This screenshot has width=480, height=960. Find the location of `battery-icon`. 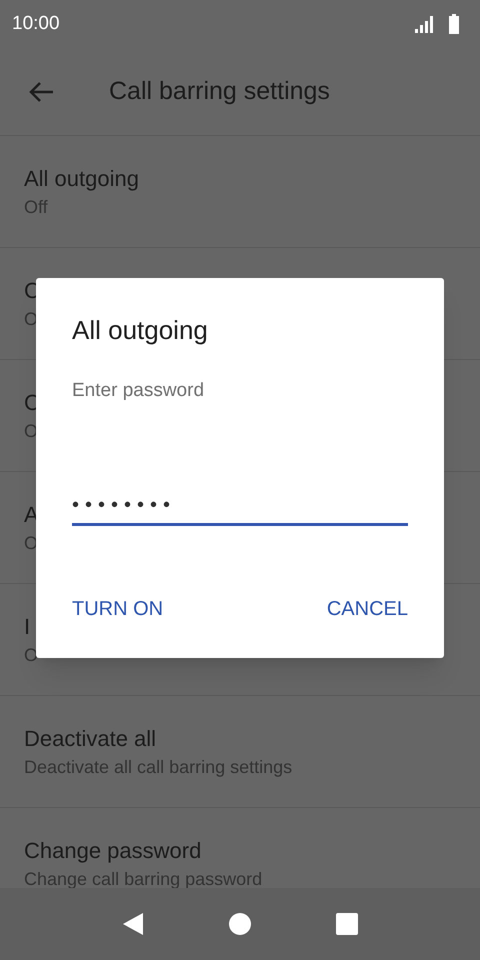

battery-icon is located at coordinates (454, 24).